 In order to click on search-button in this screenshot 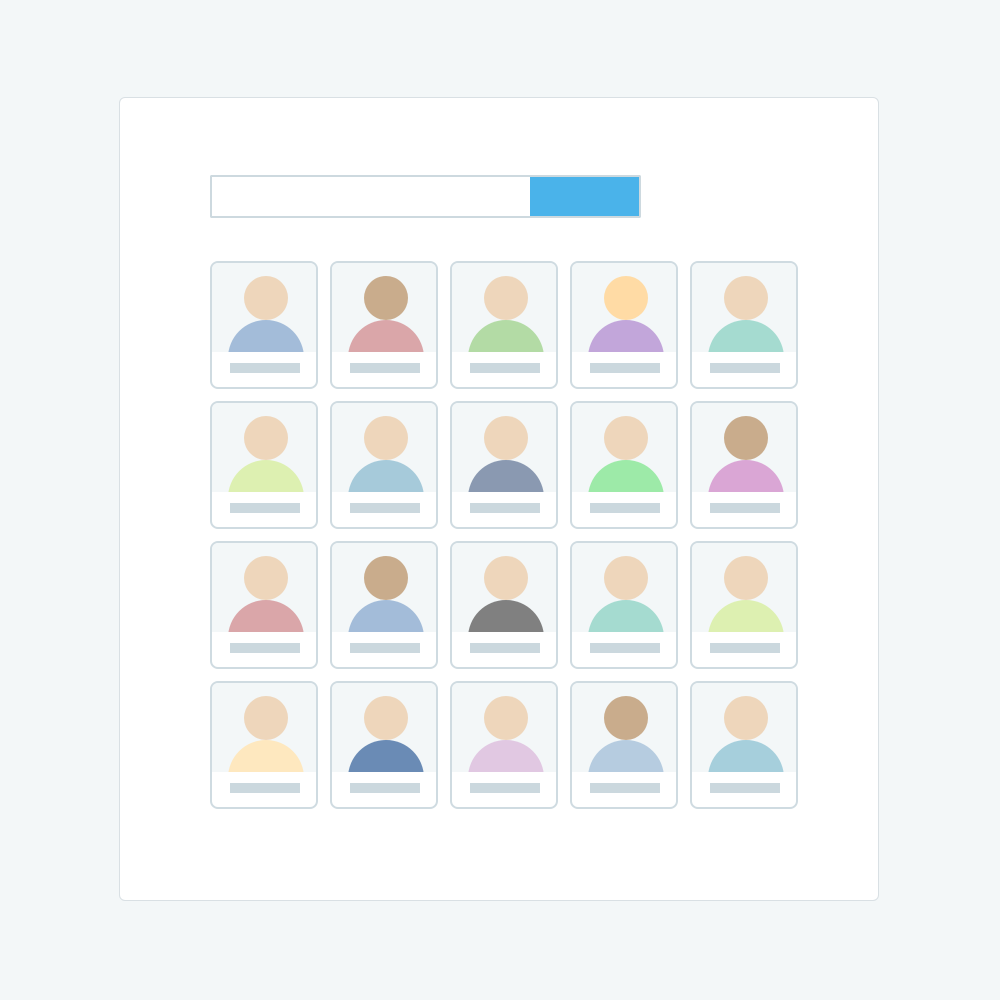, I will do `click(585, 196)`.